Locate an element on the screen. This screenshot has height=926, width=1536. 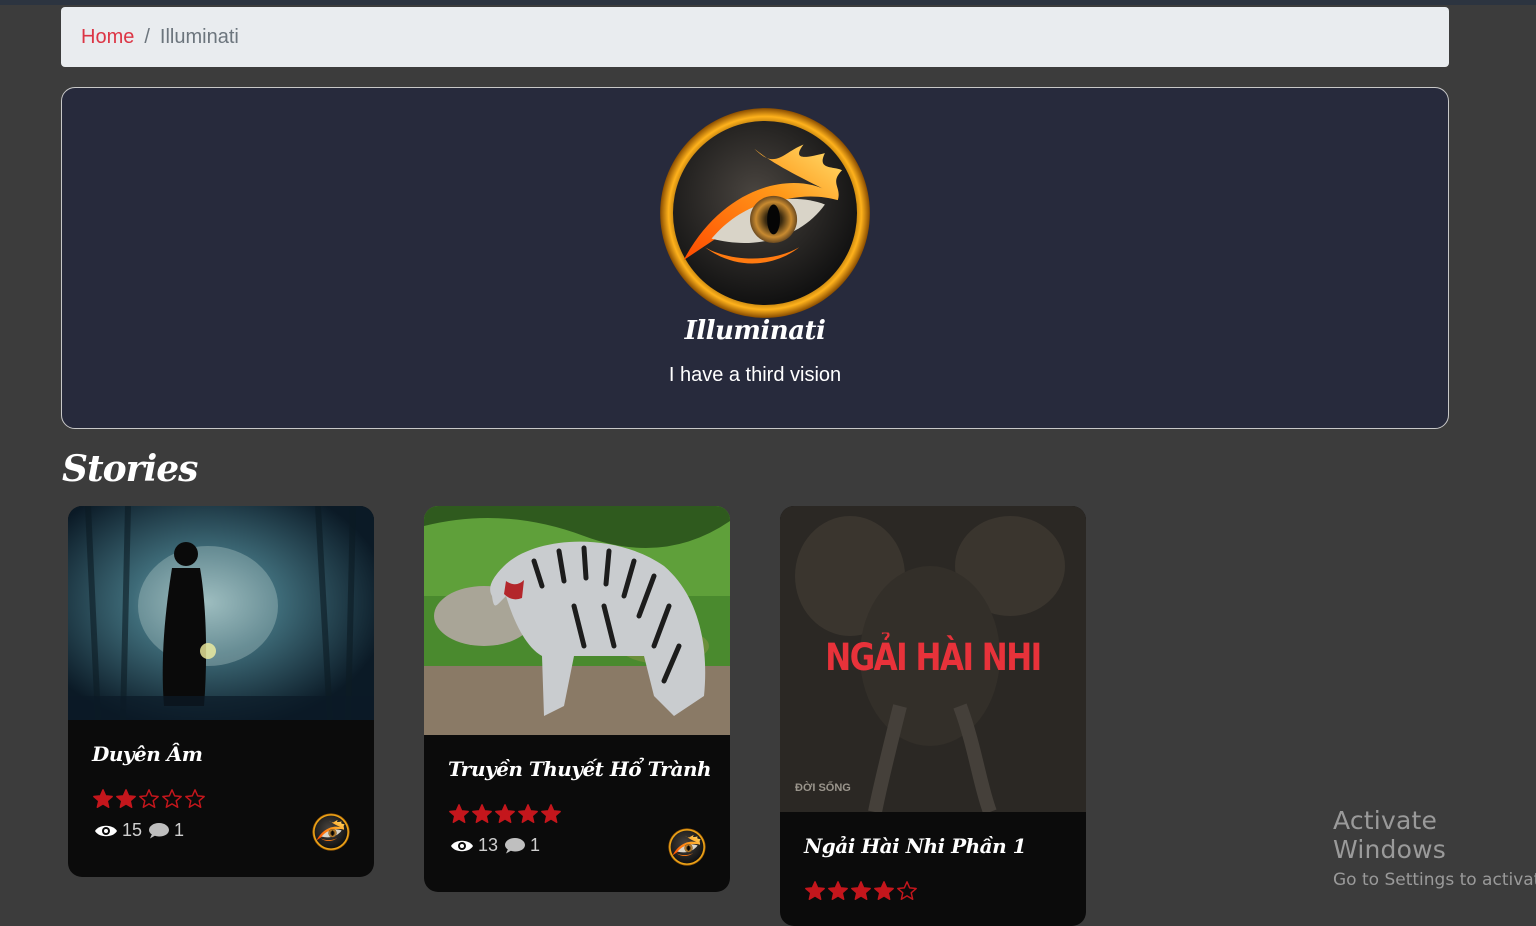
story-stats: 13 1 is located at coordinates (498, 845).